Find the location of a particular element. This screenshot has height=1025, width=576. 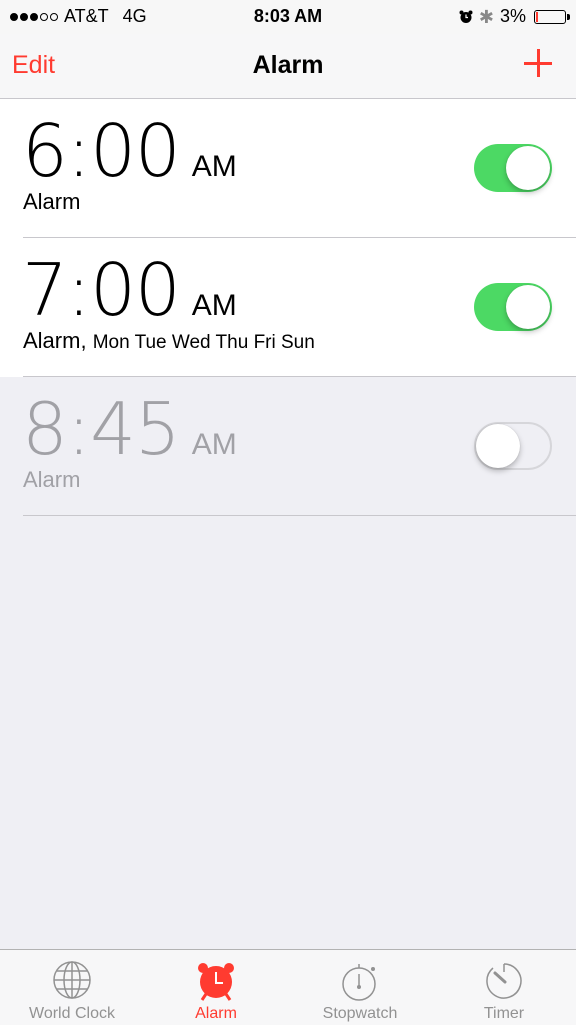

alarm-time-line: 7:00 AM is located at coordinates (129, 290).